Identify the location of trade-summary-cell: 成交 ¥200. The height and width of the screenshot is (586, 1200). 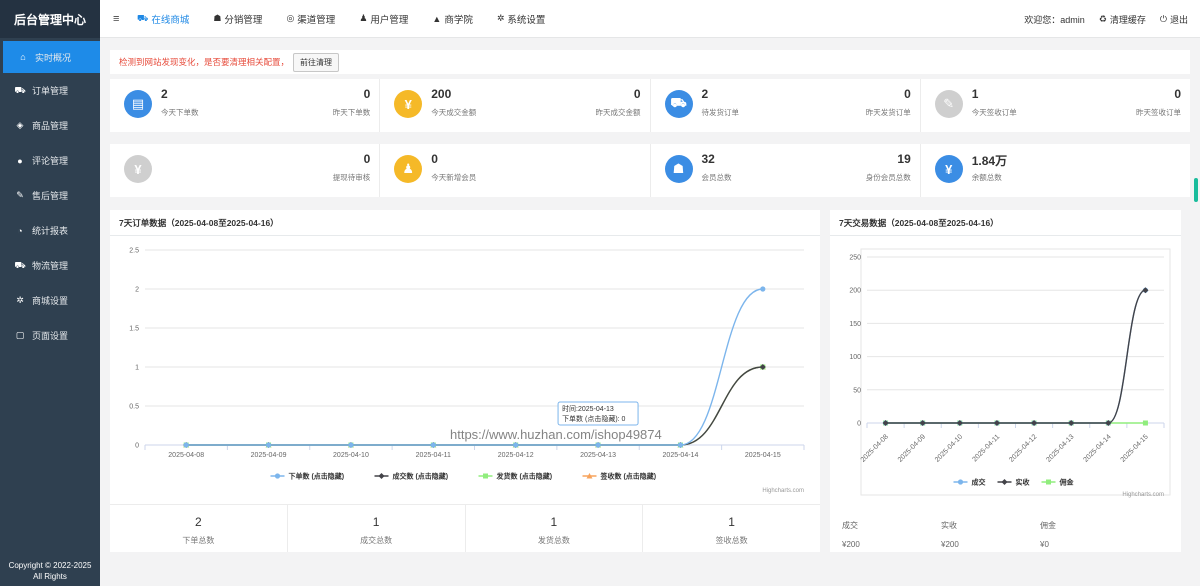
(879, 534).